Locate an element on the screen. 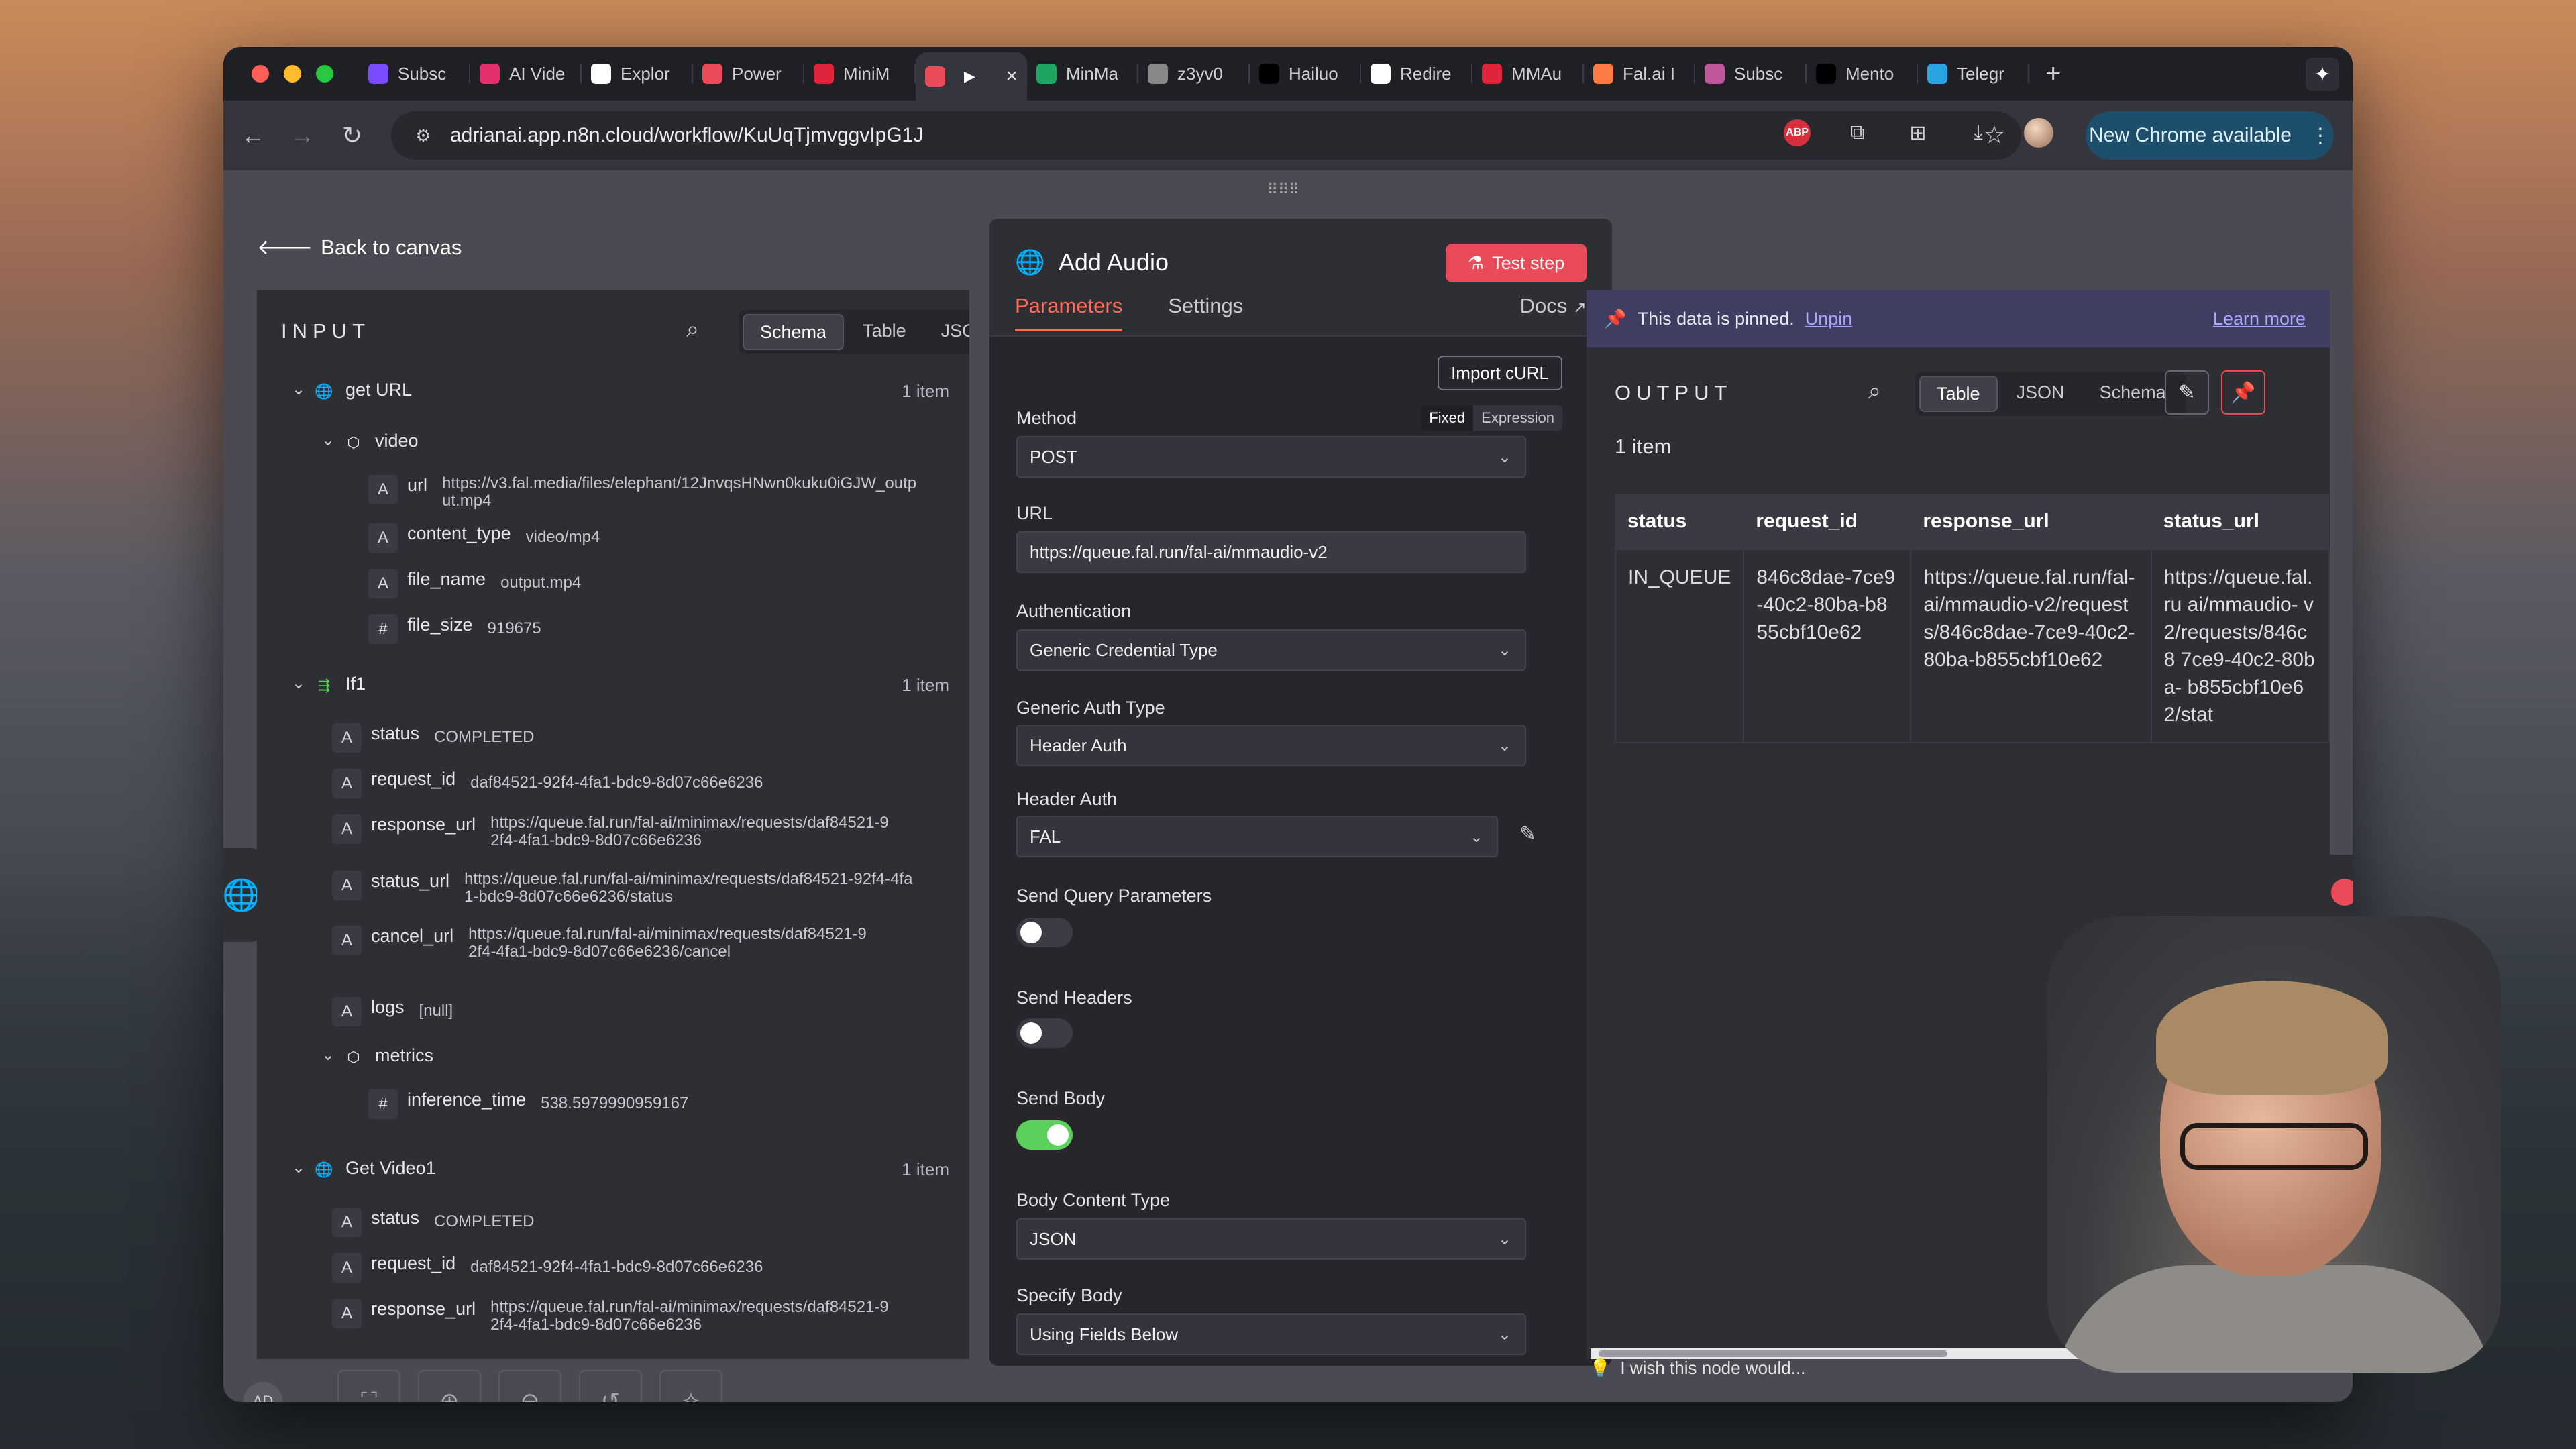 The height and width of the screenshot is (1449, 2576). browser-tab: Hailuo is located at coordinates (1305, 73).